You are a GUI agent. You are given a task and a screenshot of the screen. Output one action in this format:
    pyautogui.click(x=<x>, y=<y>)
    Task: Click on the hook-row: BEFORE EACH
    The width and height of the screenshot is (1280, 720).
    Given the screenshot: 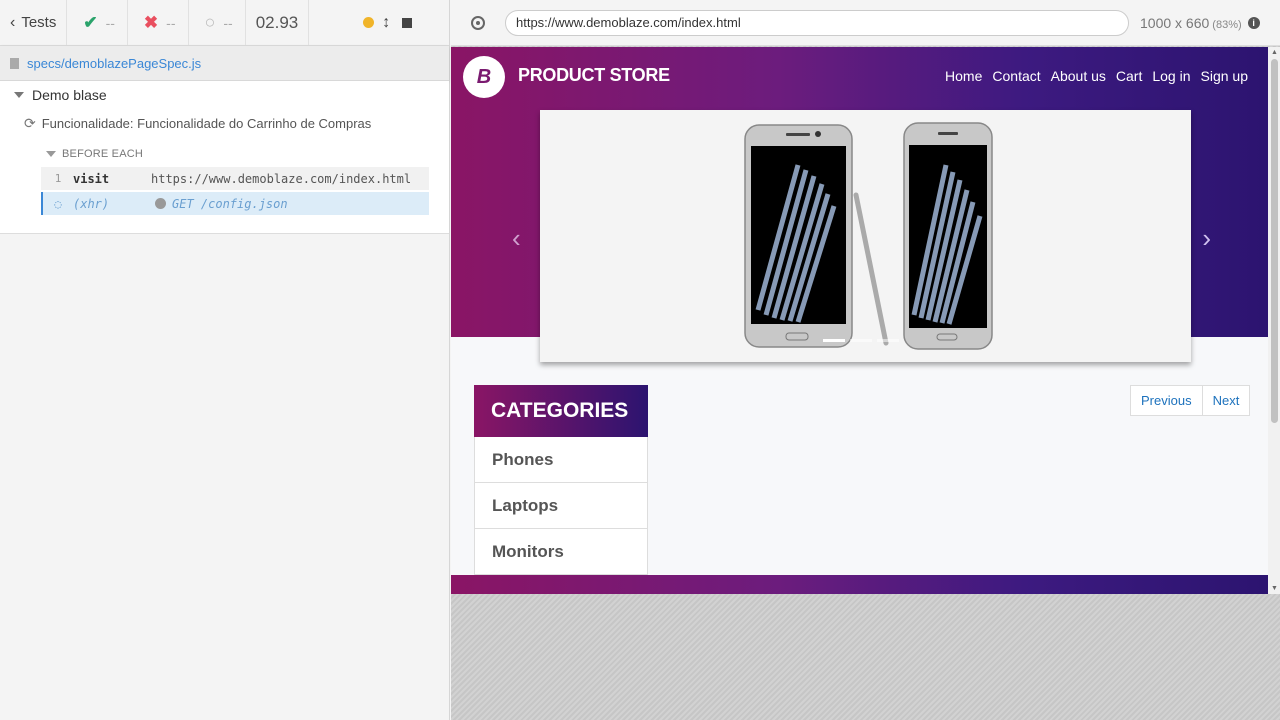 What is the action you would take?
    pyautogui.click(x=94, y=154)
    